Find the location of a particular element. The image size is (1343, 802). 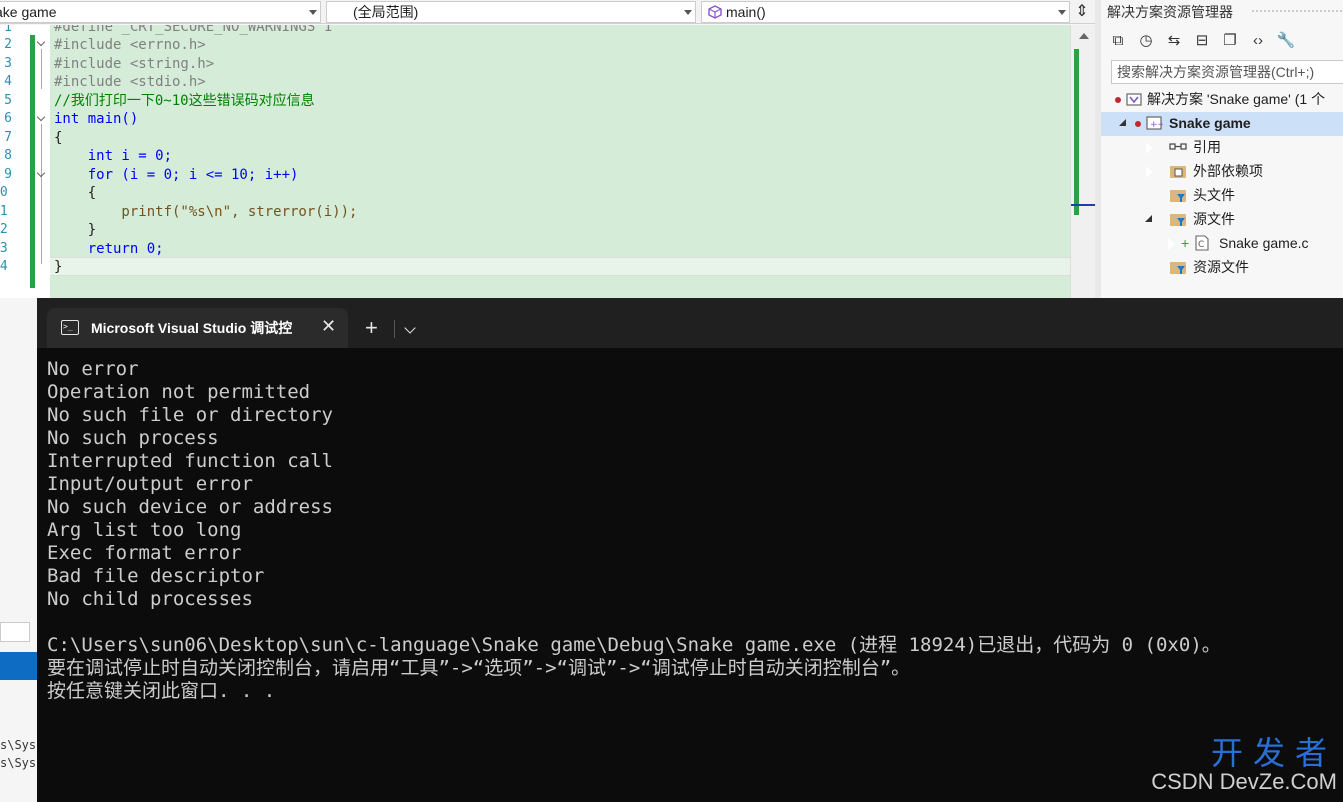

code-line: #define _CRT_SECURE_NO_WARNINGS 1 is located at coordinates (193, 30).